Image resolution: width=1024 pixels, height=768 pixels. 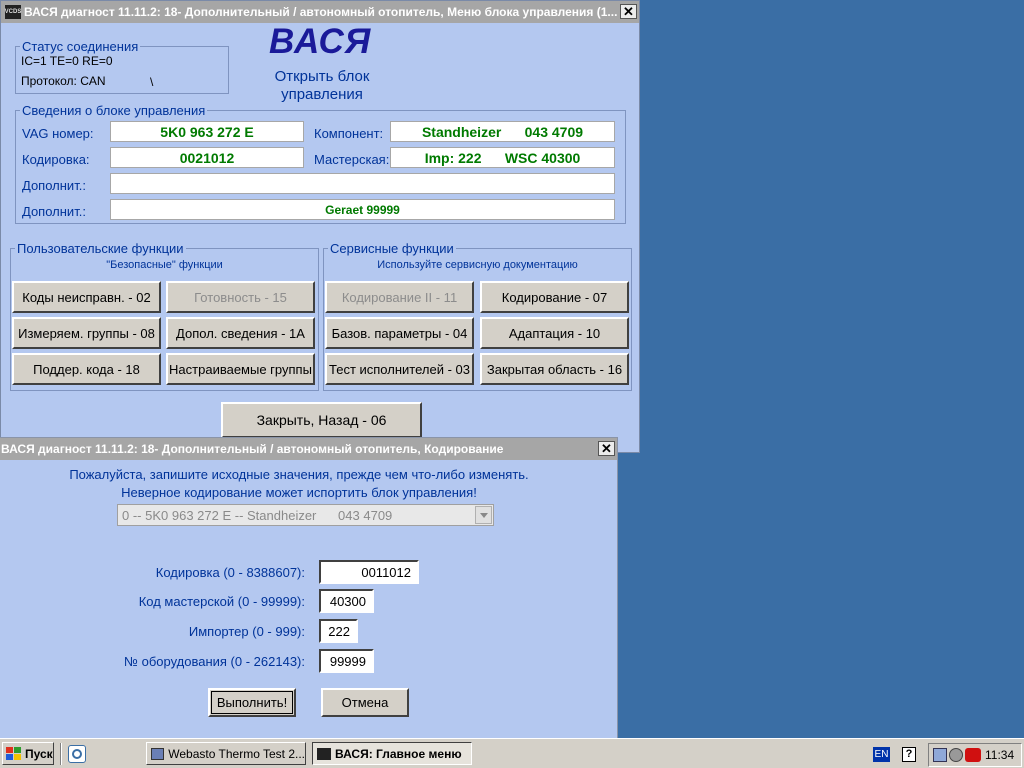 What do you see at coordinates (61, 754) in the screenshot?
I see `quicklaunch-divider` at bounding box center [61, 754].